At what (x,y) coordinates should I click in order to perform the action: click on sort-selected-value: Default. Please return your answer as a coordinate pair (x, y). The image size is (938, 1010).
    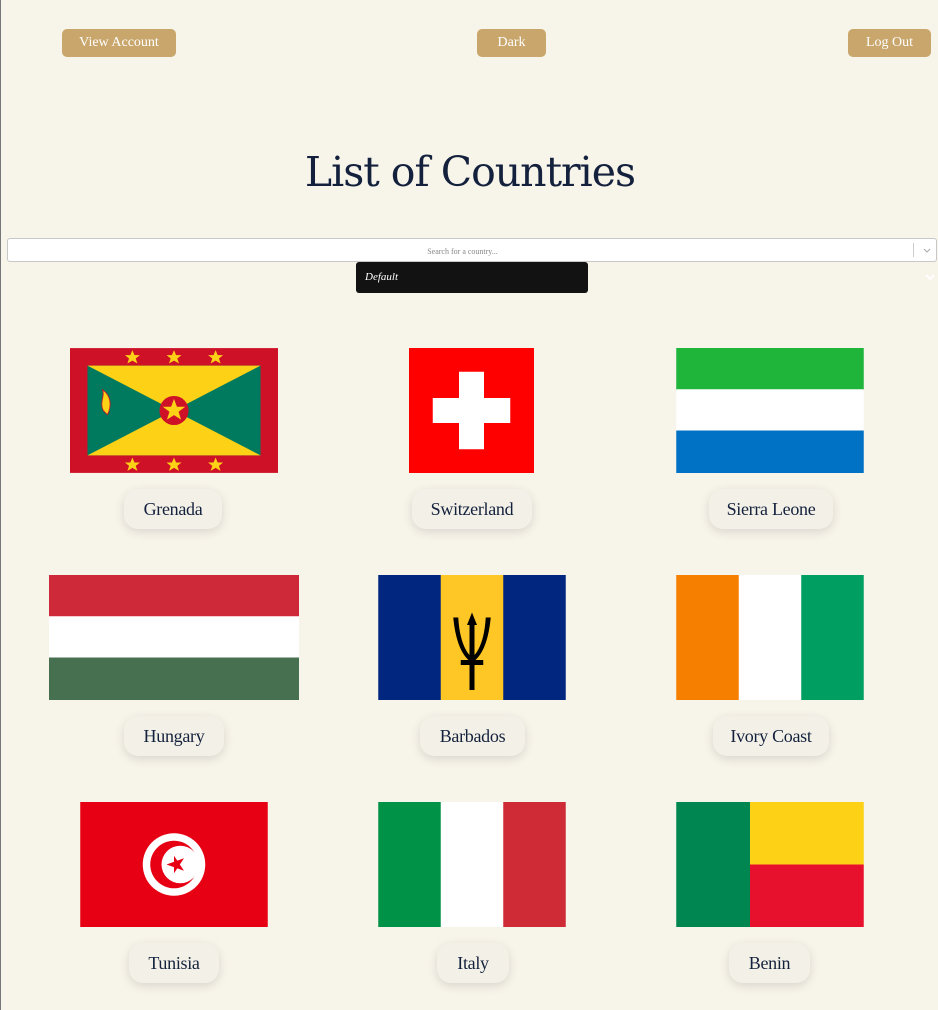
    Looking at the image, I should click on (381, 277).